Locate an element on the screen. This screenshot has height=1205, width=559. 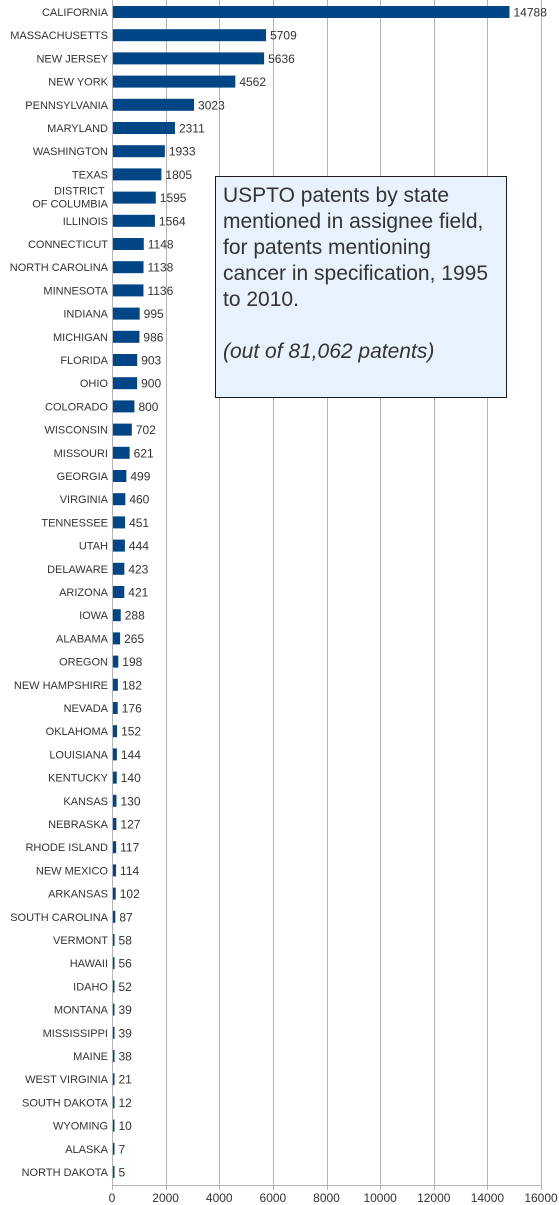
bar-kentucky is located at coordinates (115, 777).